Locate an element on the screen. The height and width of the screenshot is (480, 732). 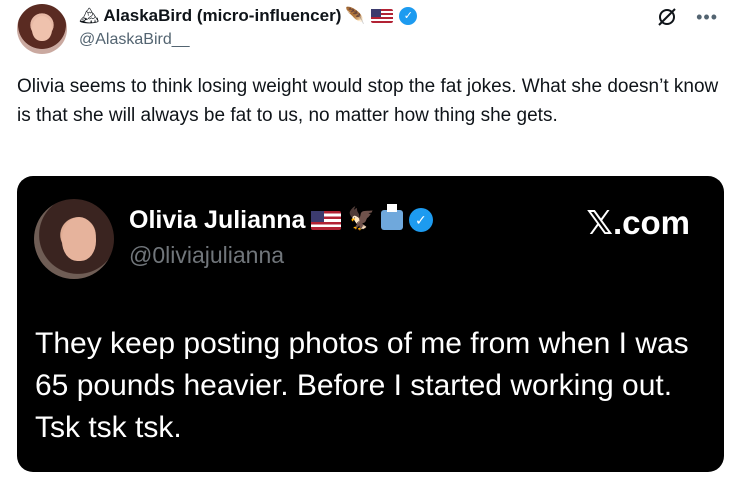
feather-icon: 🪶 is located at coordinates (355, 15).